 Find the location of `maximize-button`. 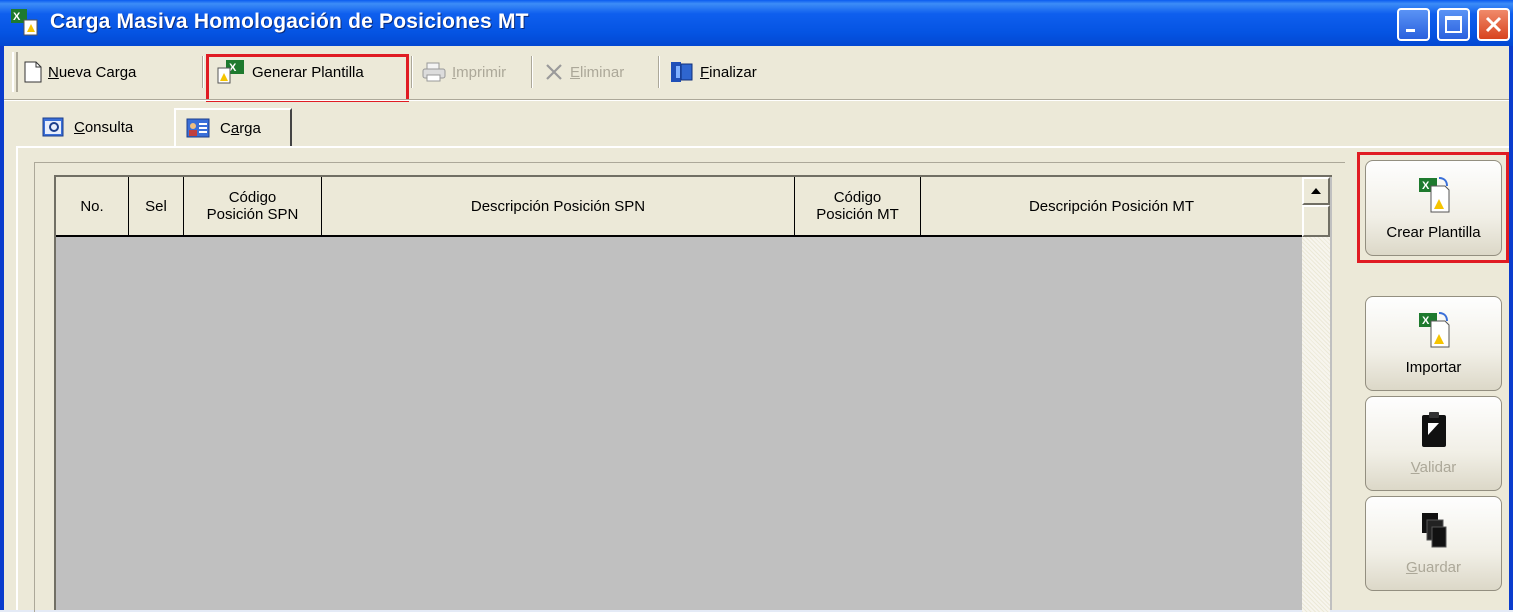

maximize-button is located at coordinates (1453, 24).